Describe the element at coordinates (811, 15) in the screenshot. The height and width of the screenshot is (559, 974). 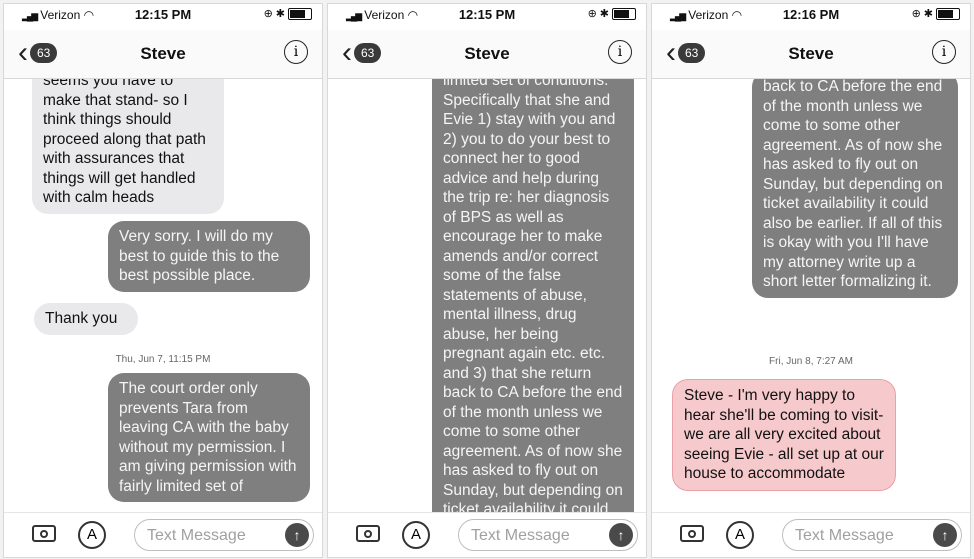
I see `status-bar: ▂▄▆ Verizon ◠ 12:16 PM ⊕ ✱` at that location.